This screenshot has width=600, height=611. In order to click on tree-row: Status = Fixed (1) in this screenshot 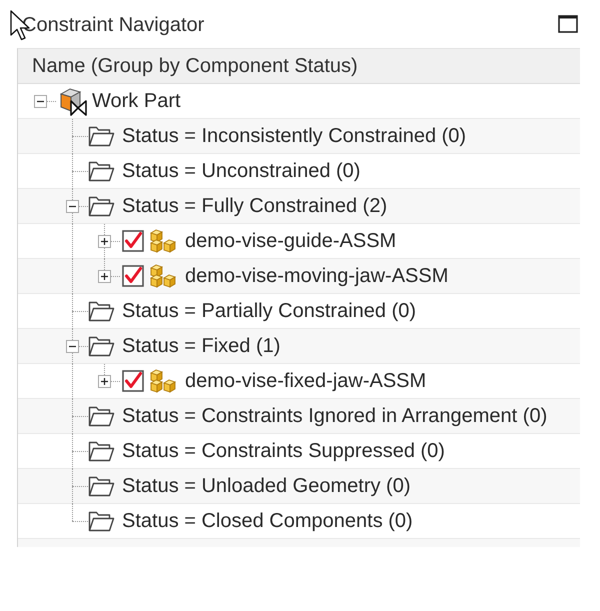, I will do `click(299, 346)`.